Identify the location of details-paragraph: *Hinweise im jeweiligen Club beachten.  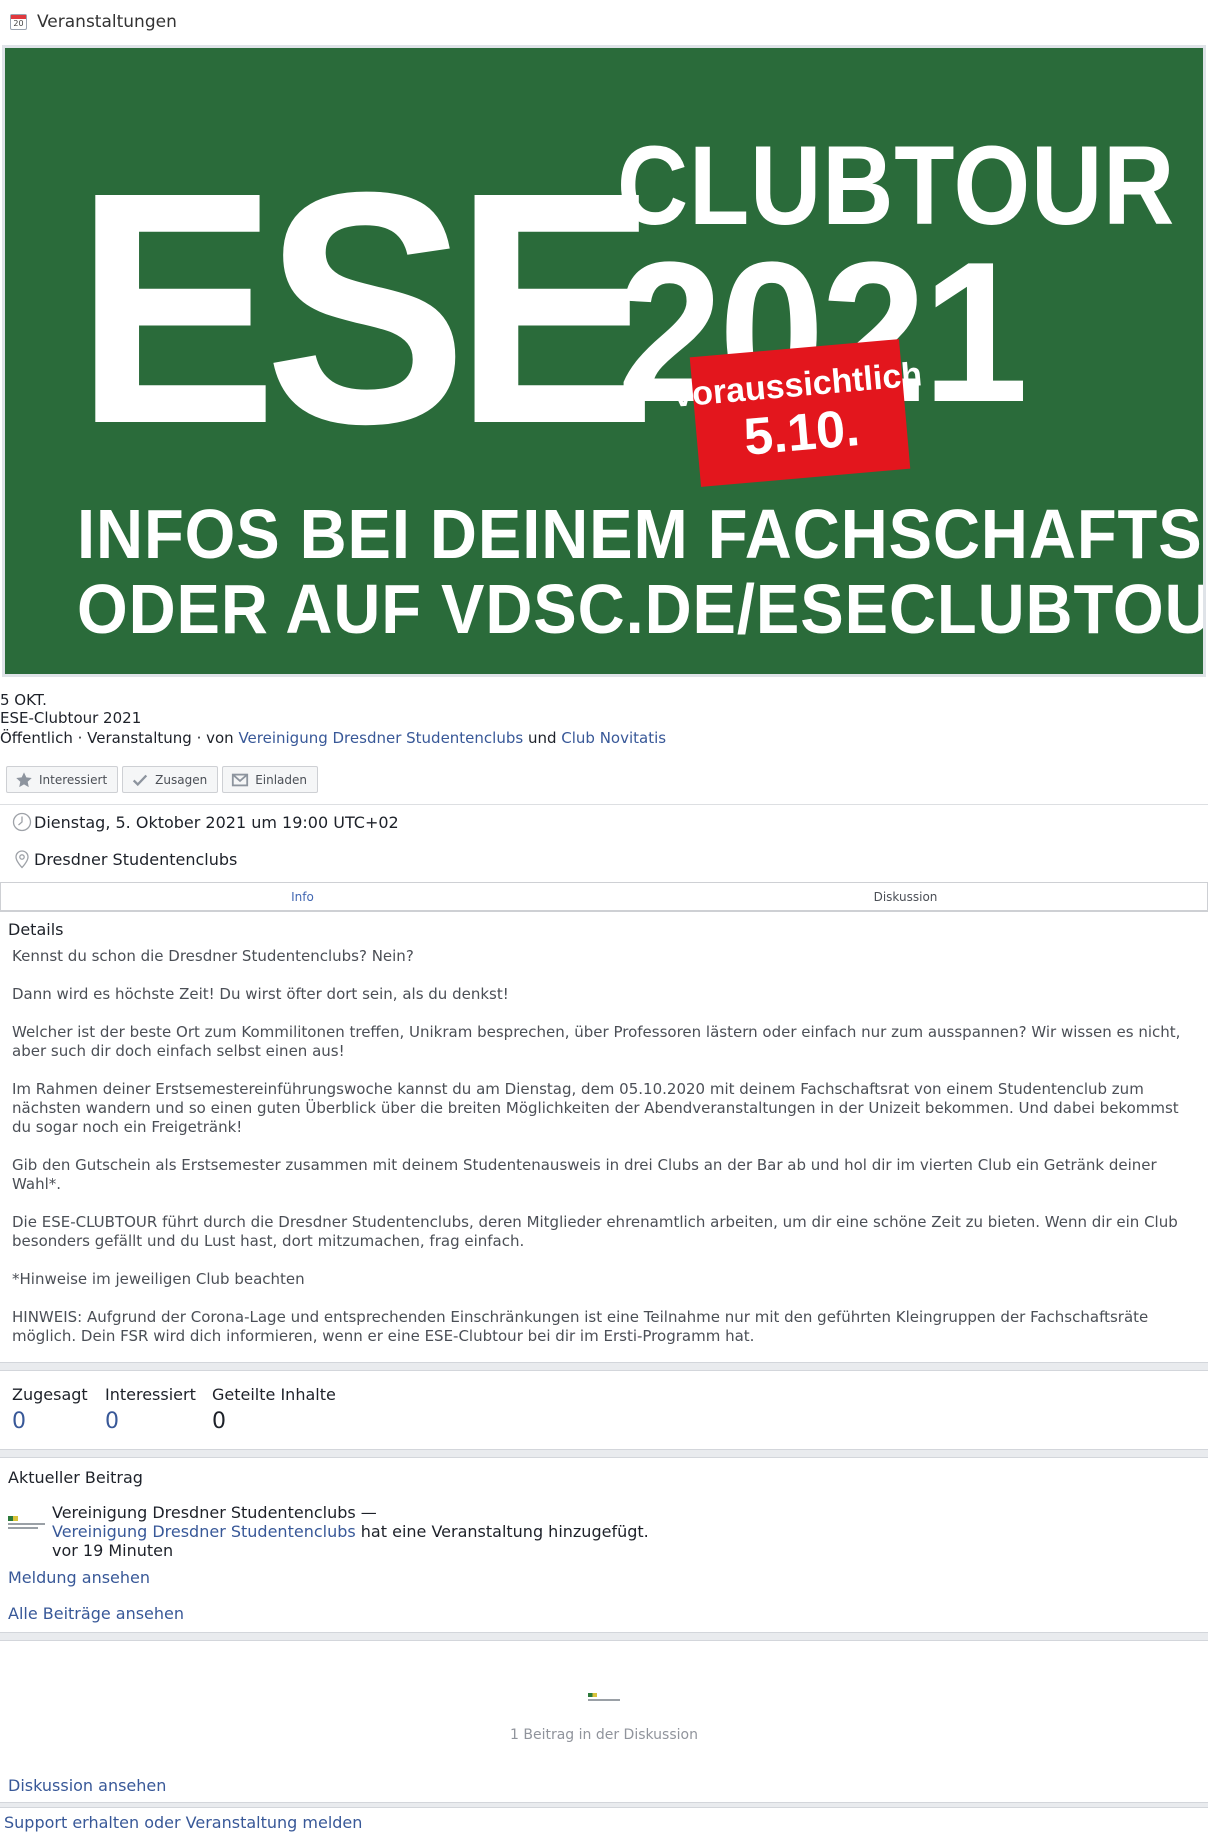
(158, 1279).